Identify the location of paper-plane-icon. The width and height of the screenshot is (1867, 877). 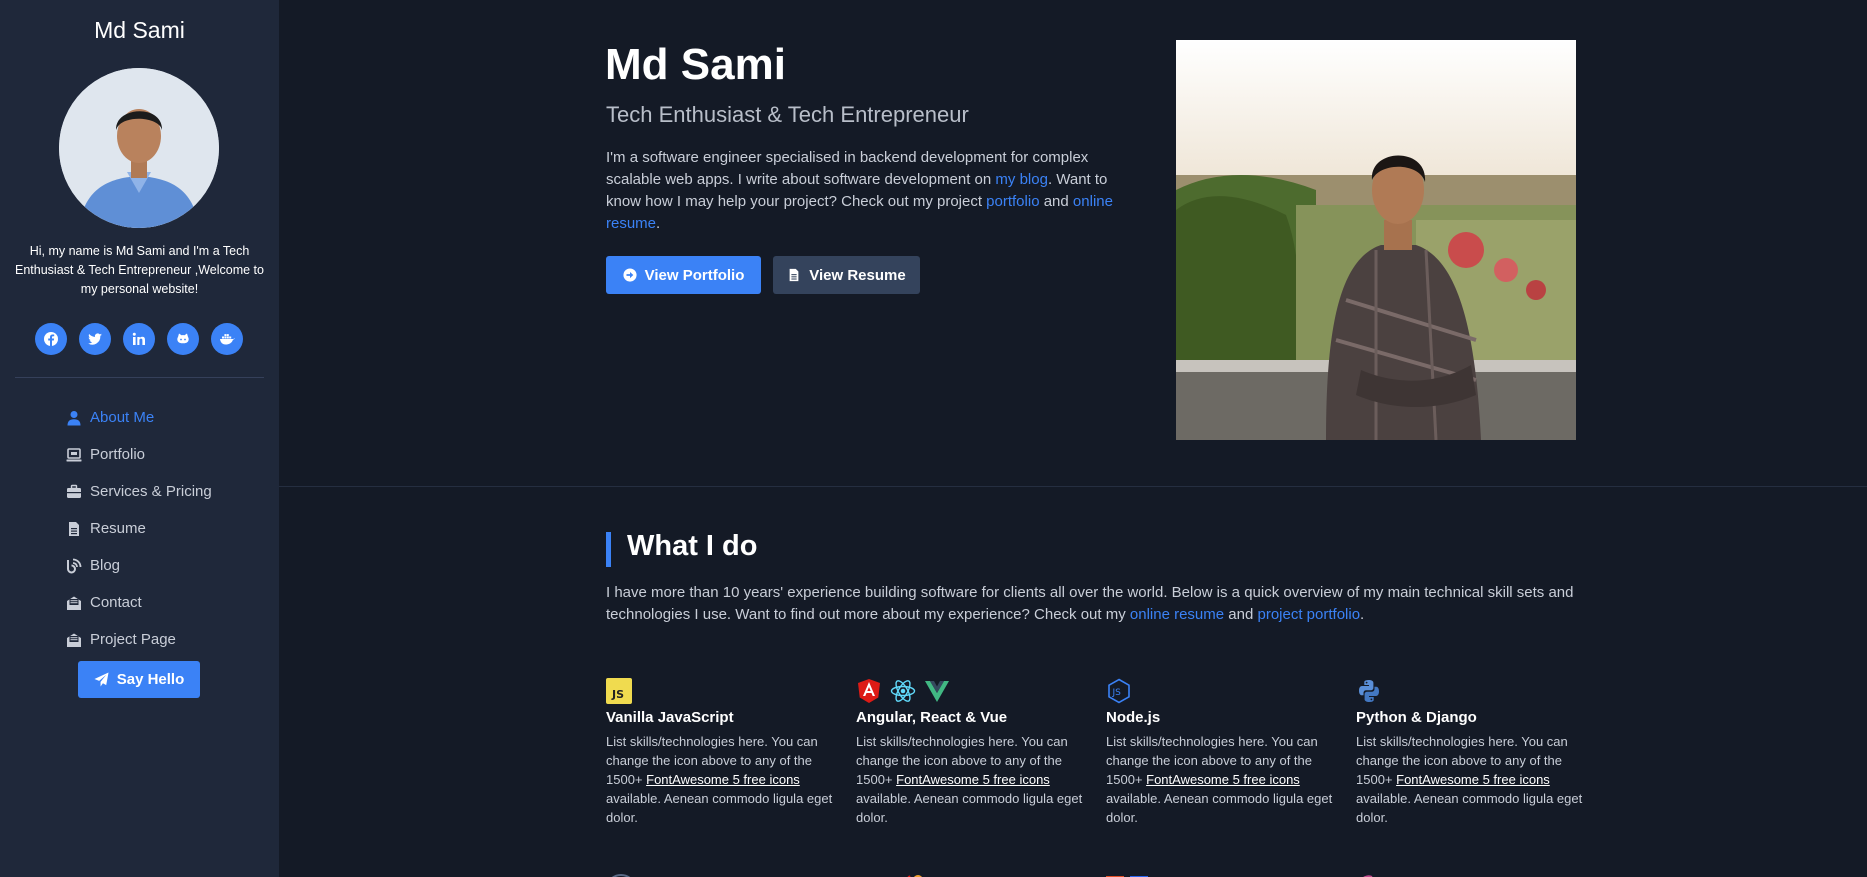
(101, 679).